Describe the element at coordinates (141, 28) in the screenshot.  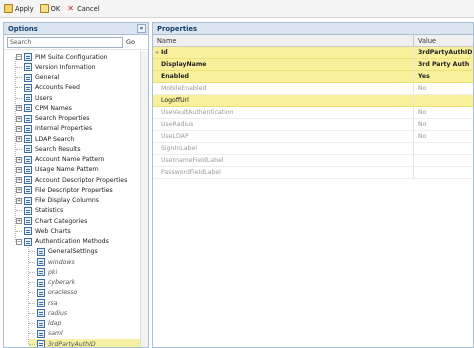
I see `collapse-panel-button: «` at that location.